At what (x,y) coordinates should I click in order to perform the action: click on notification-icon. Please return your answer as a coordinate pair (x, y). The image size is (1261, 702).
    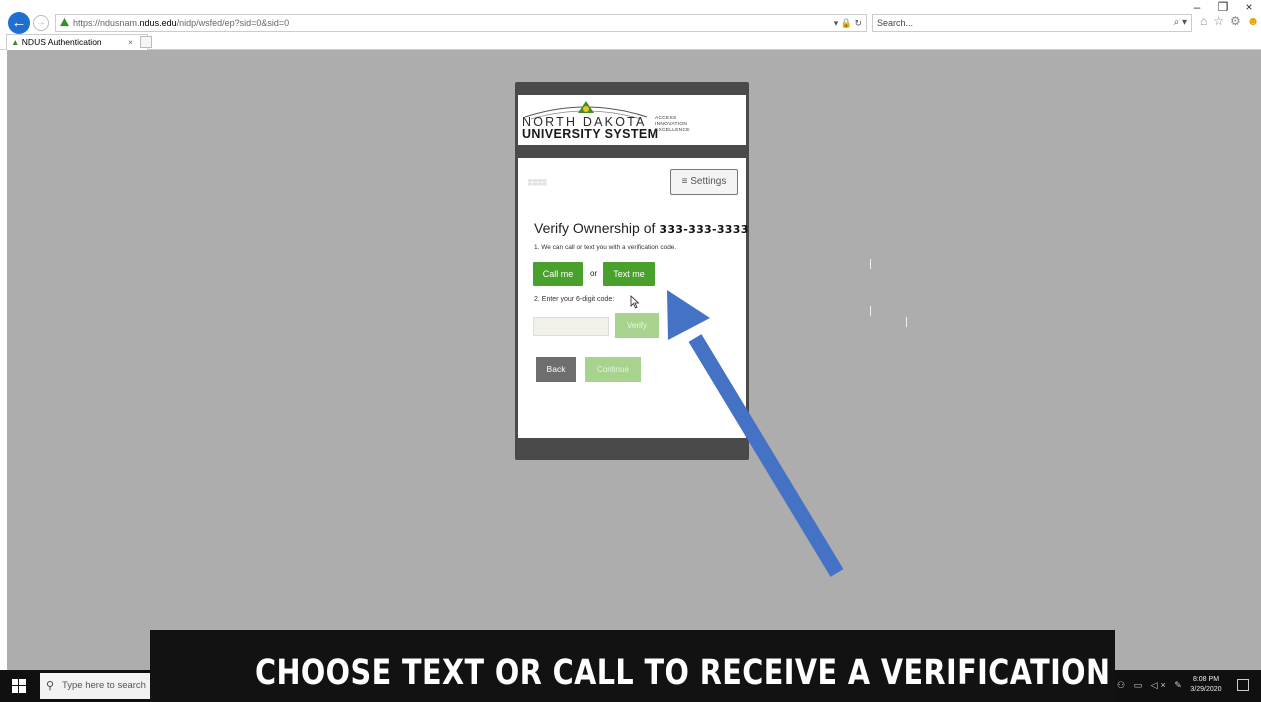
    Looking at the image, I should click on (1243, 685).